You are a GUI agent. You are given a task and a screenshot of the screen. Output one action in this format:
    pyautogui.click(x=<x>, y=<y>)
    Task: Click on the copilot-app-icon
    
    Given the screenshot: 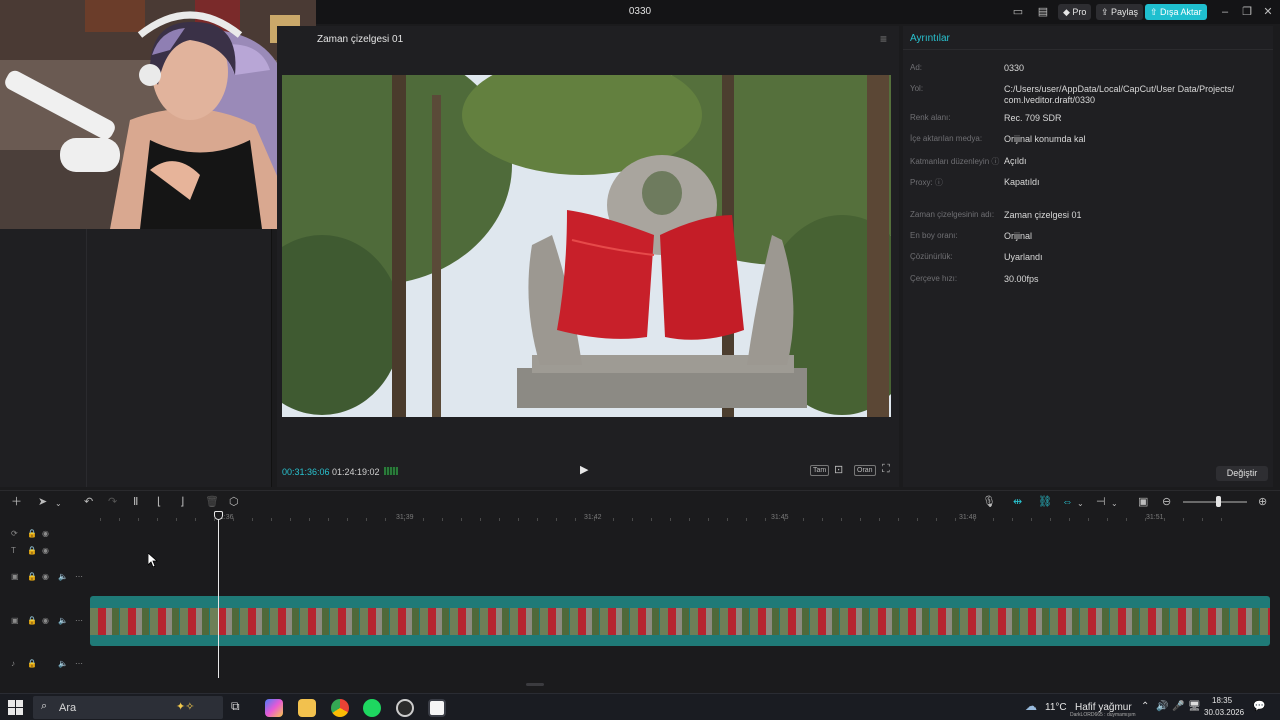 What is the action you would take?
    pyautogui.click(x=274, y=708)
    